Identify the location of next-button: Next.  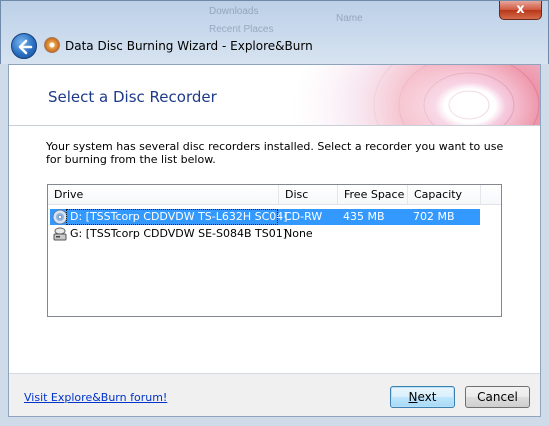
(422, 397).